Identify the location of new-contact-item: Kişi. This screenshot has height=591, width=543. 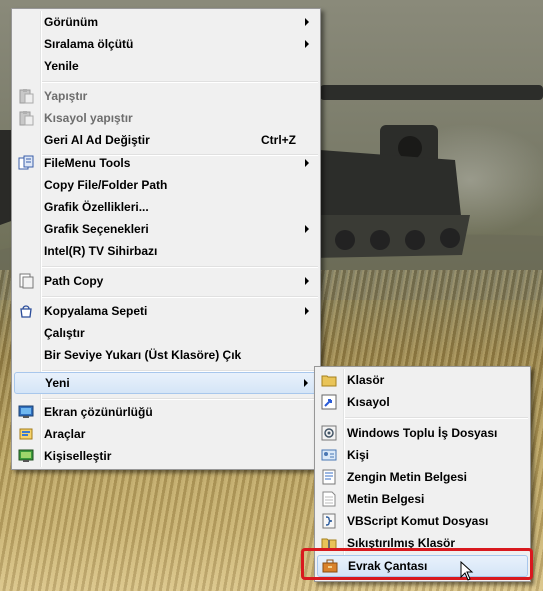
(422, 455).